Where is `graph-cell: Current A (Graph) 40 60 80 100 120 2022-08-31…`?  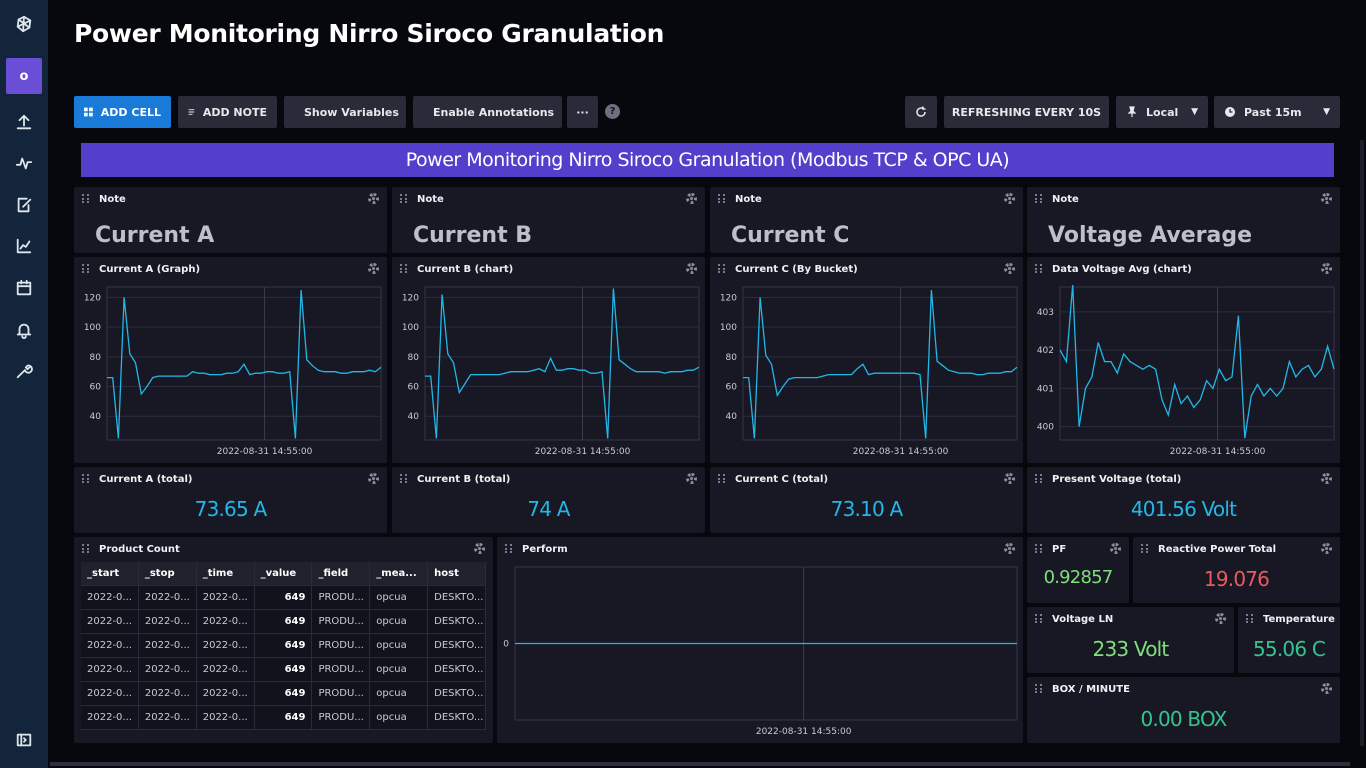
graph-cell: Current A (Graph) 40 60 80 100 120 2022-08-31… is located at coordinates (230, 360).